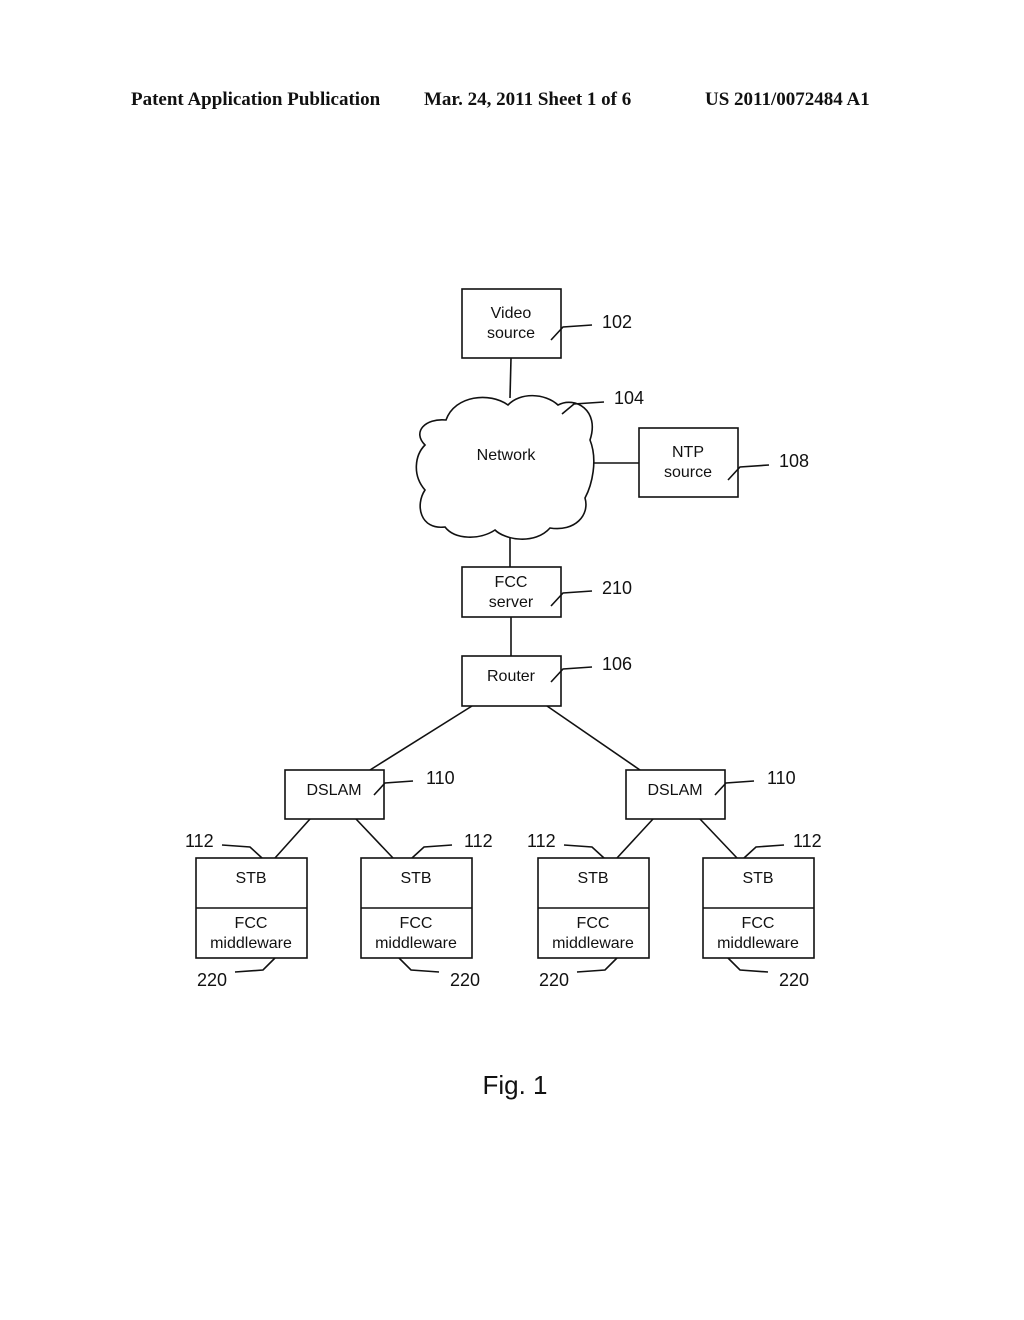 This screenshot has width=1024, height=1320. I want to click on link-video-network, so click(510, 378).